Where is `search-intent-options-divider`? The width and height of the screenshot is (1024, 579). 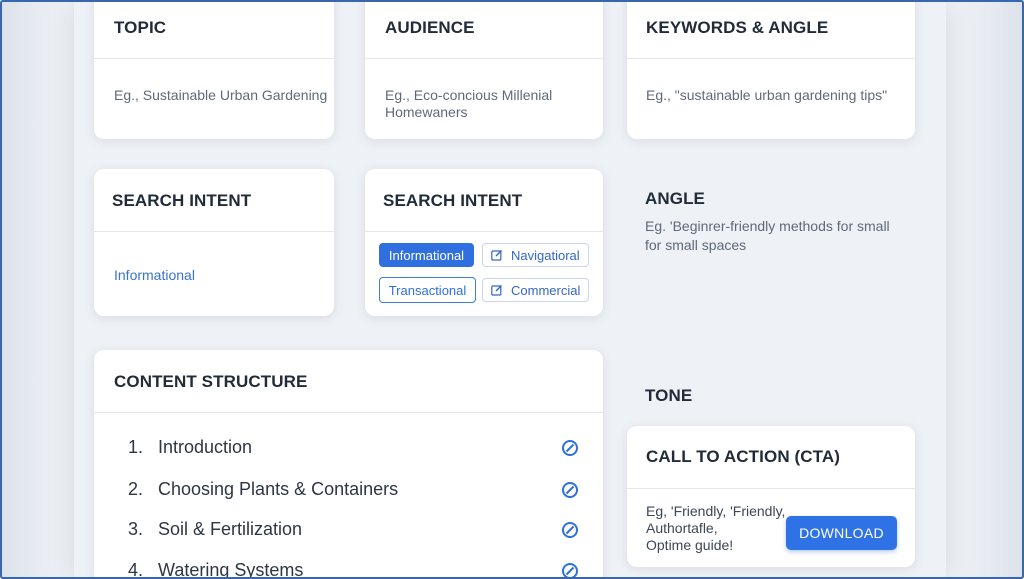 search-intent-options-divider is located at coordinates (484, 231).